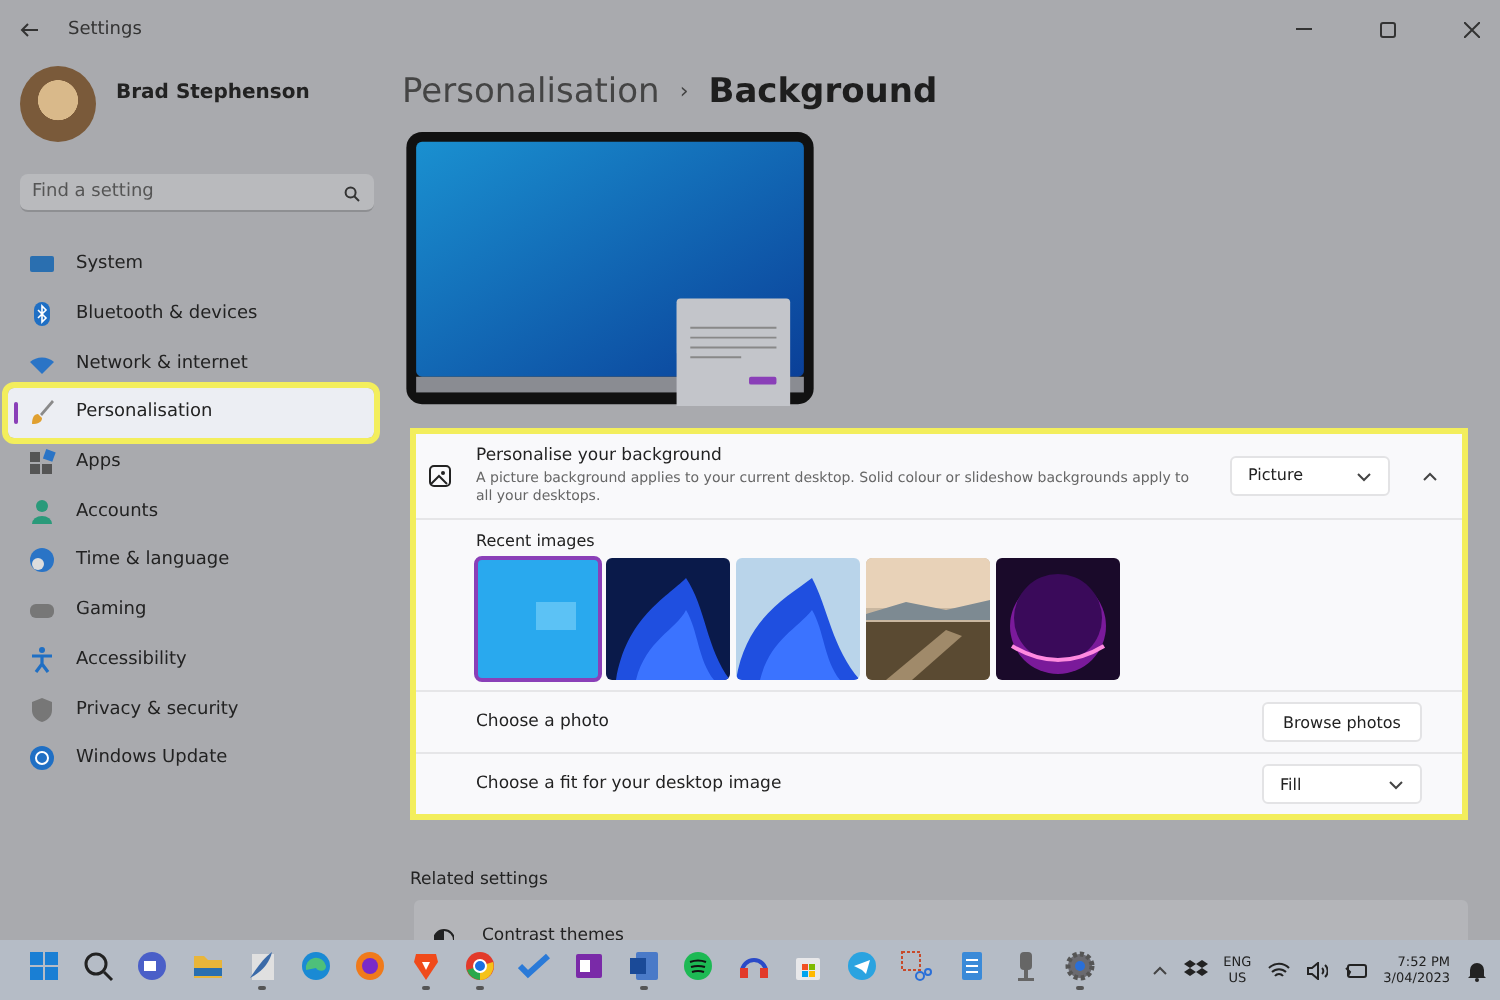  What do you see at coordinates (191, 265) in the screenshot?
I see `nav-item: System` at bounding box center [191, 265].